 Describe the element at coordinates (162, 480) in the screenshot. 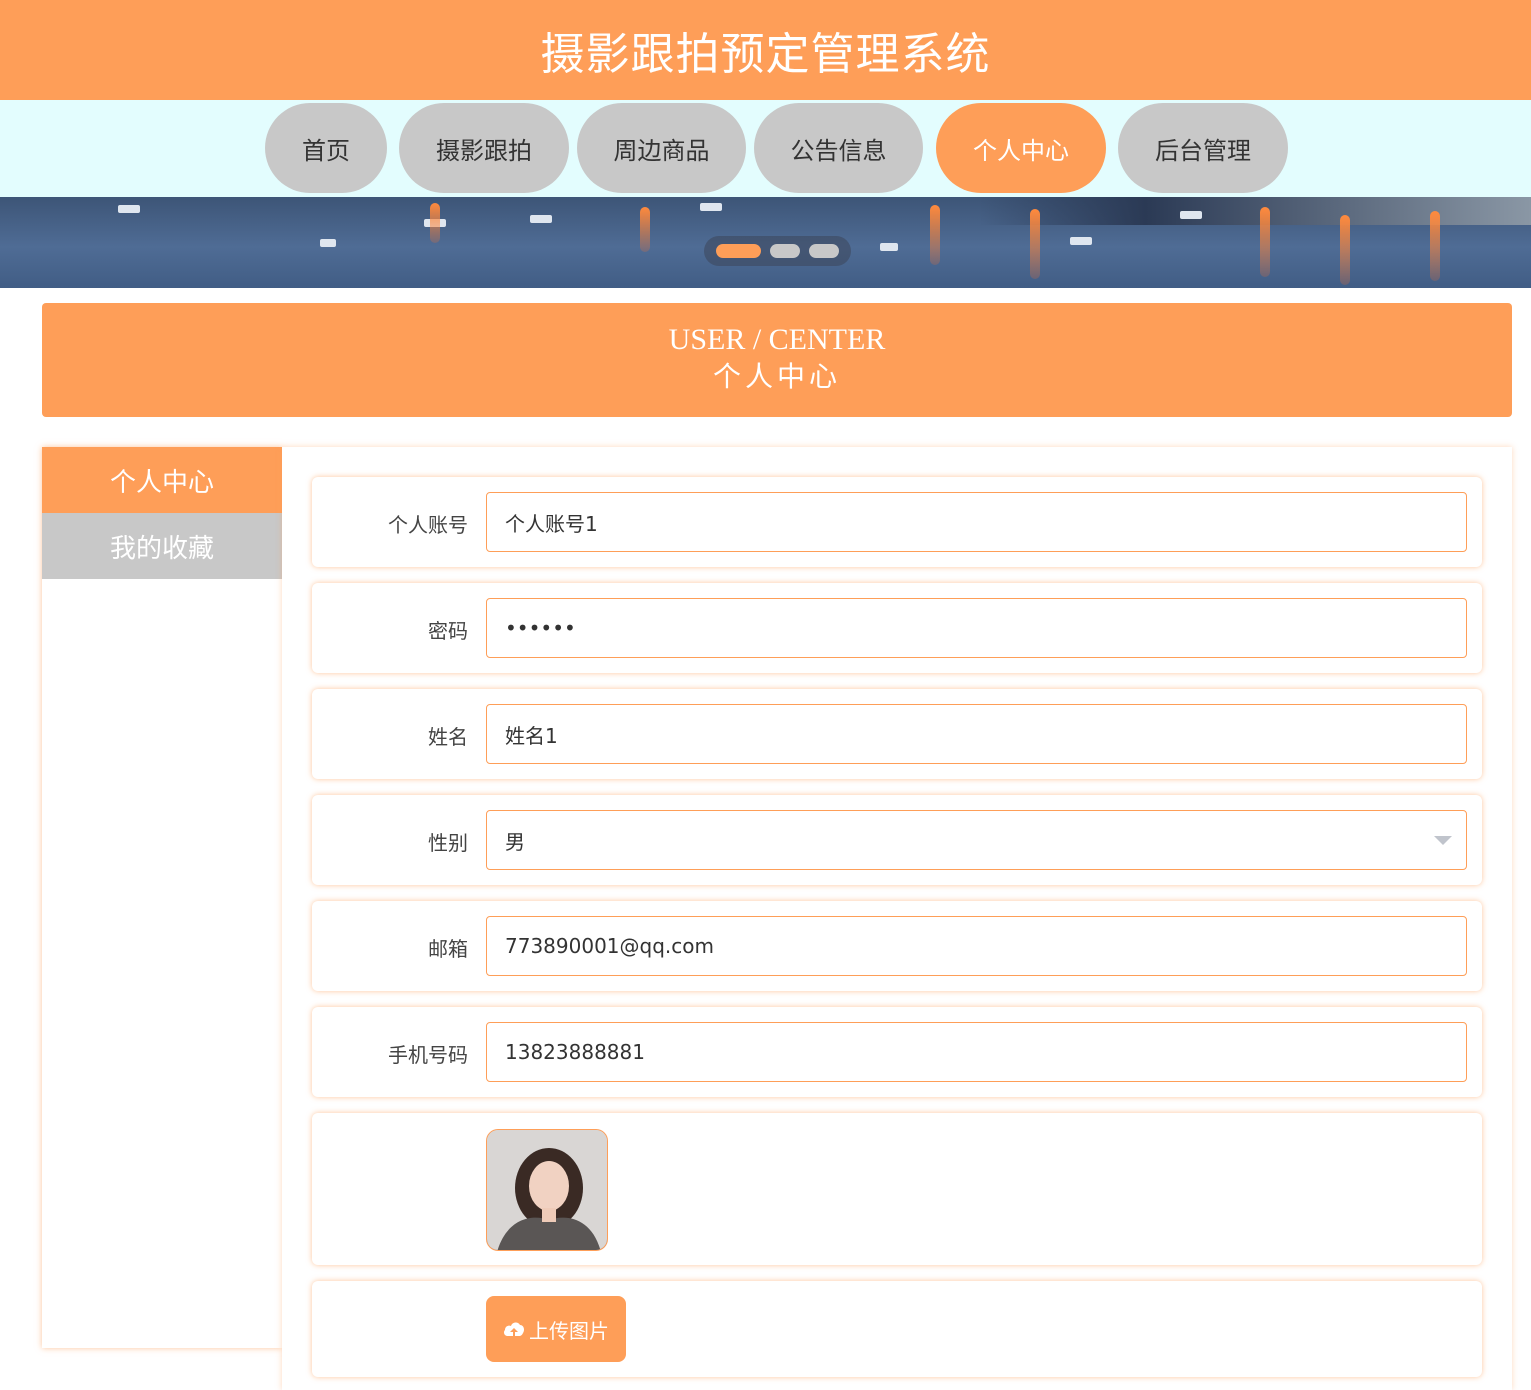

I see `sidebar-item-user-center: 个人中心` at that location.